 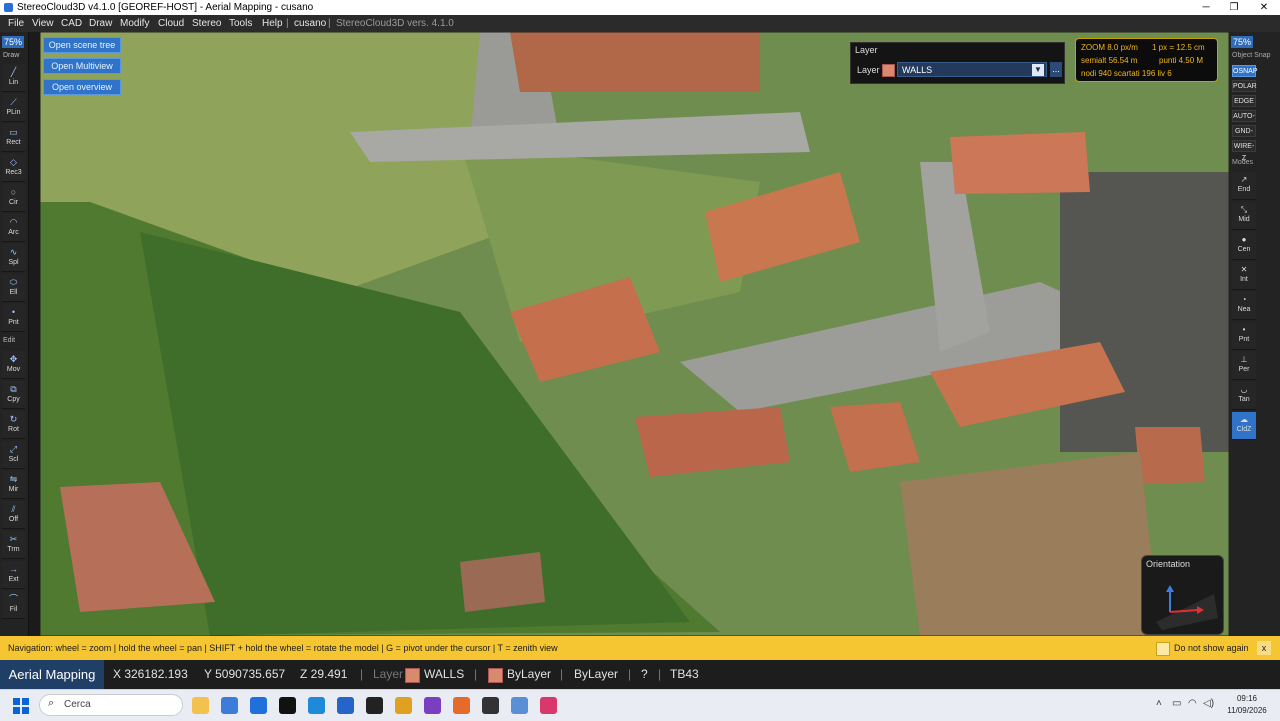 What do you see at coordinates (1244, 101) in the screenshot?
I see `snap-edge-toggle: EDGE` at bounding box center [1244, 101].